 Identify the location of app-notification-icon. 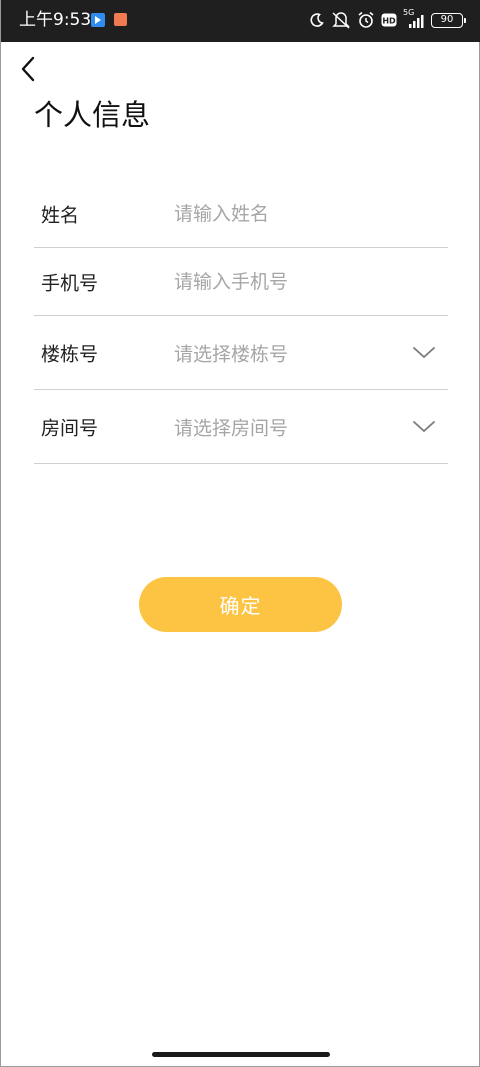
(98, 20).